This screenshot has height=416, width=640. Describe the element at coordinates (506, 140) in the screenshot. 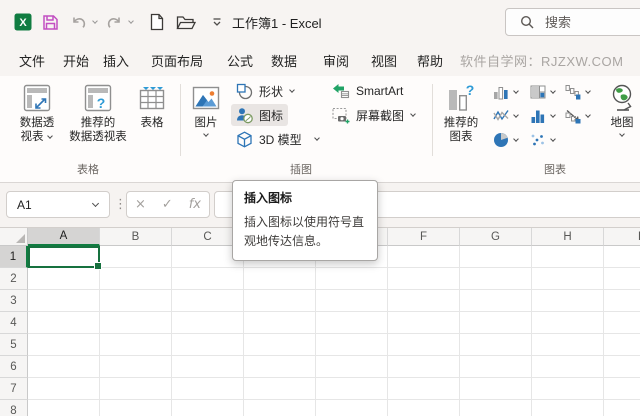

I see `insert-pie-chart-button` at that location.